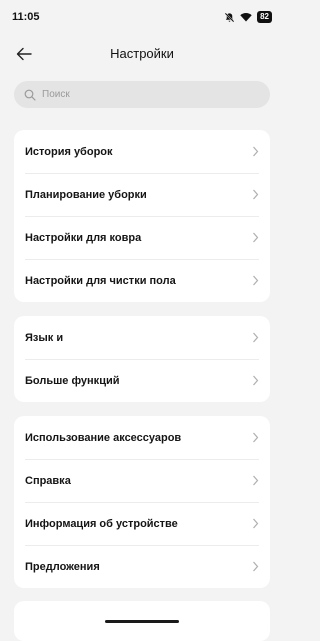  What do you see at coordinates (229, 17) in the screenshot?
I see `mute-icon` at bounding box center [229, 17].